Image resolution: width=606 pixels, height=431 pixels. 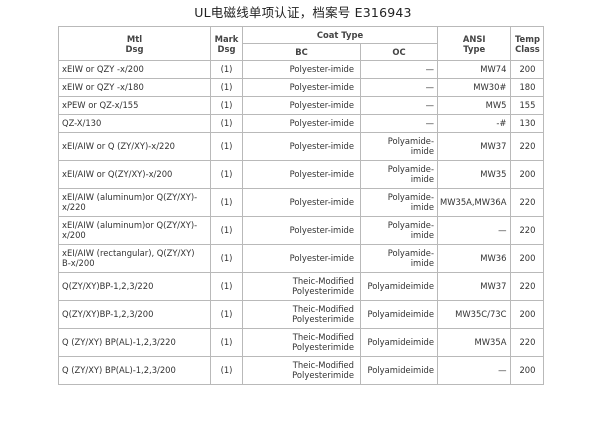 I want to click on cell-coat-bc-line: Polyesterimide, so click(x=323, y=346).